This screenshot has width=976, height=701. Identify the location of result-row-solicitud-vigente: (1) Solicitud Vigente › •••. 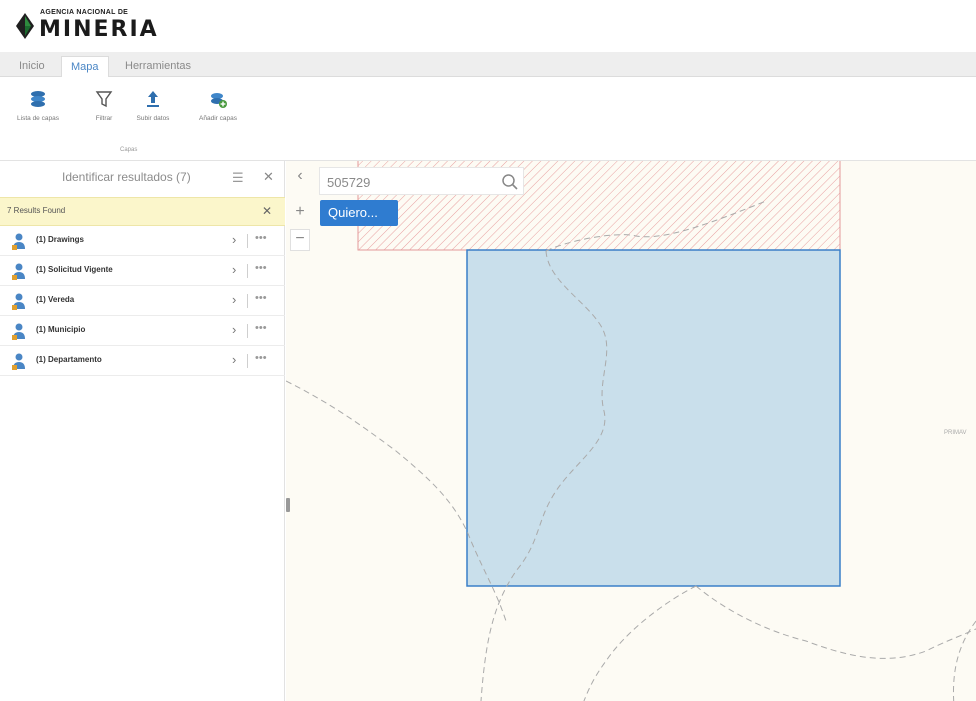
(142, 271).